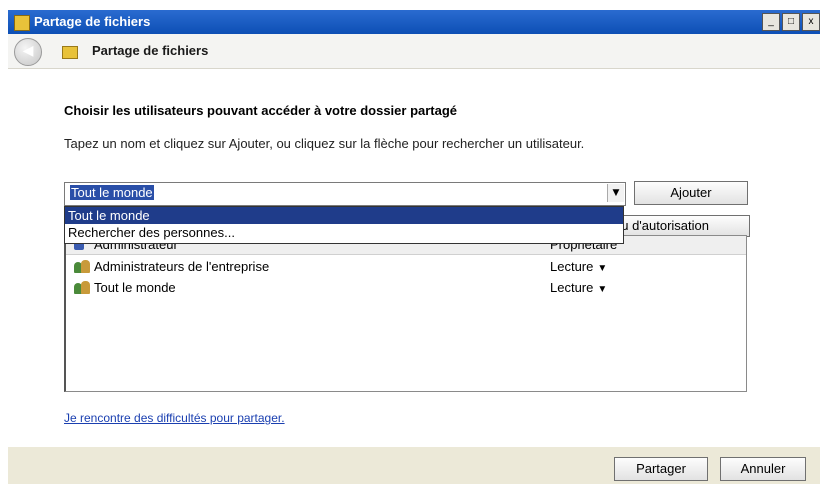 Image resolution: width=820 pixels, height=484 pixels. What do you see at coordinates (406, 267) in the screenshot?
I see `list-row: Administrateurs de l'entreprise Lecture ▼` at bounding box center [406, 267].